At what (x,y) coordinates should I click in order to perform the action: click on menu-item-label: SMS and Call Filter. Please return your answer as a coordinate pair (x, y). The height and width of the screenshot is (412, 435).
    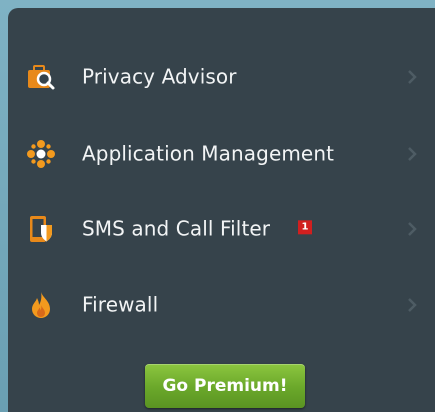
    Looking at the image, I should click on (176, 228).